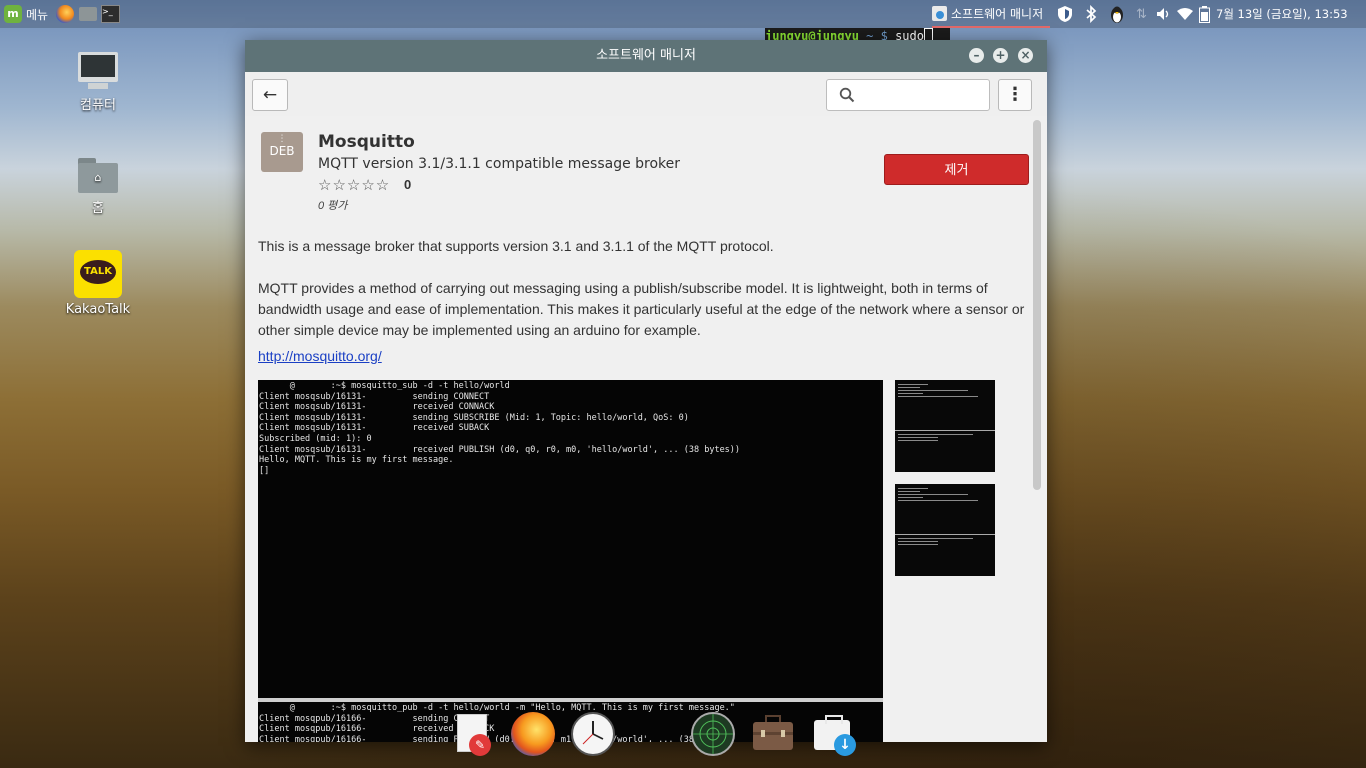 The image size is (1366, 768). What do you see at coordinates (1000, 55) in the screenshot?
I see `maximize-button: +` at bounding box center [1000, 55].